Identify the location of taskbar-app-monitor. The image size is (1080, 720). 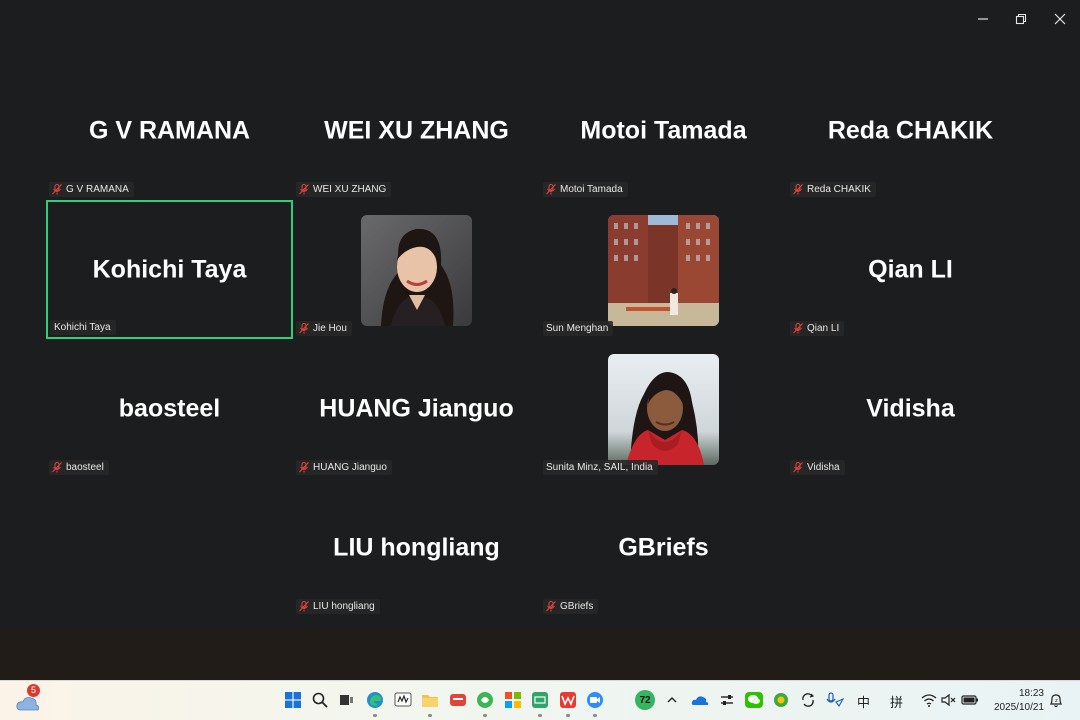
(403, 700).